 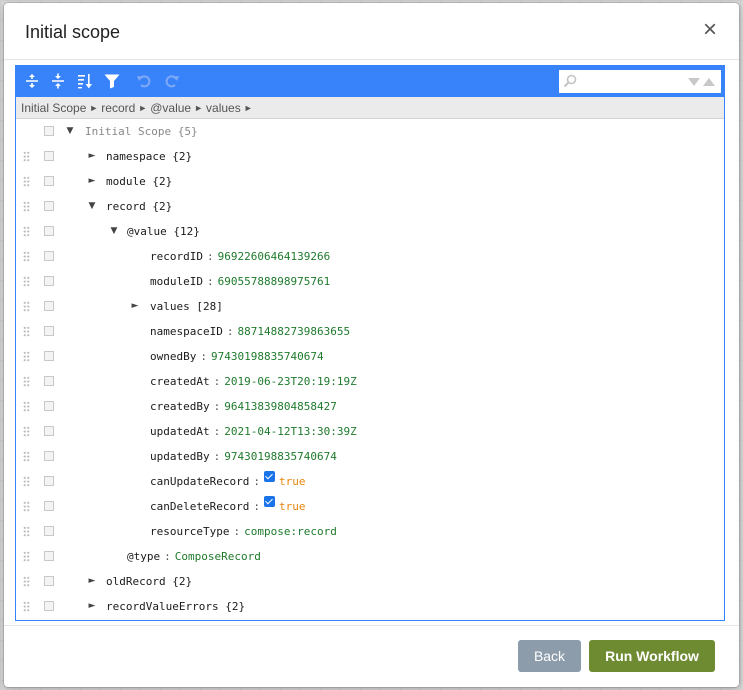 What do you see at coordinates (147, 231) in the screenshot?
I see `node-key: @value` at bounding box center [147, 231].